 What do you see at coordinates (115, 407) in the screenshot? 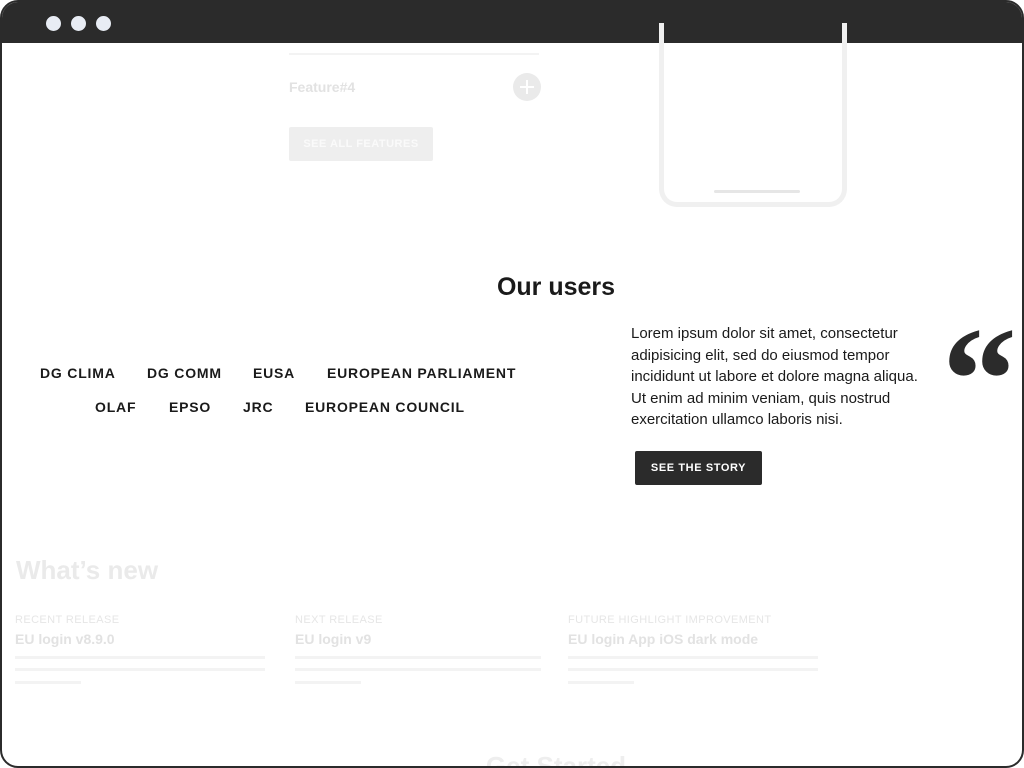
I see `org-olaf: OLAF` at bounding box center [115, 407].